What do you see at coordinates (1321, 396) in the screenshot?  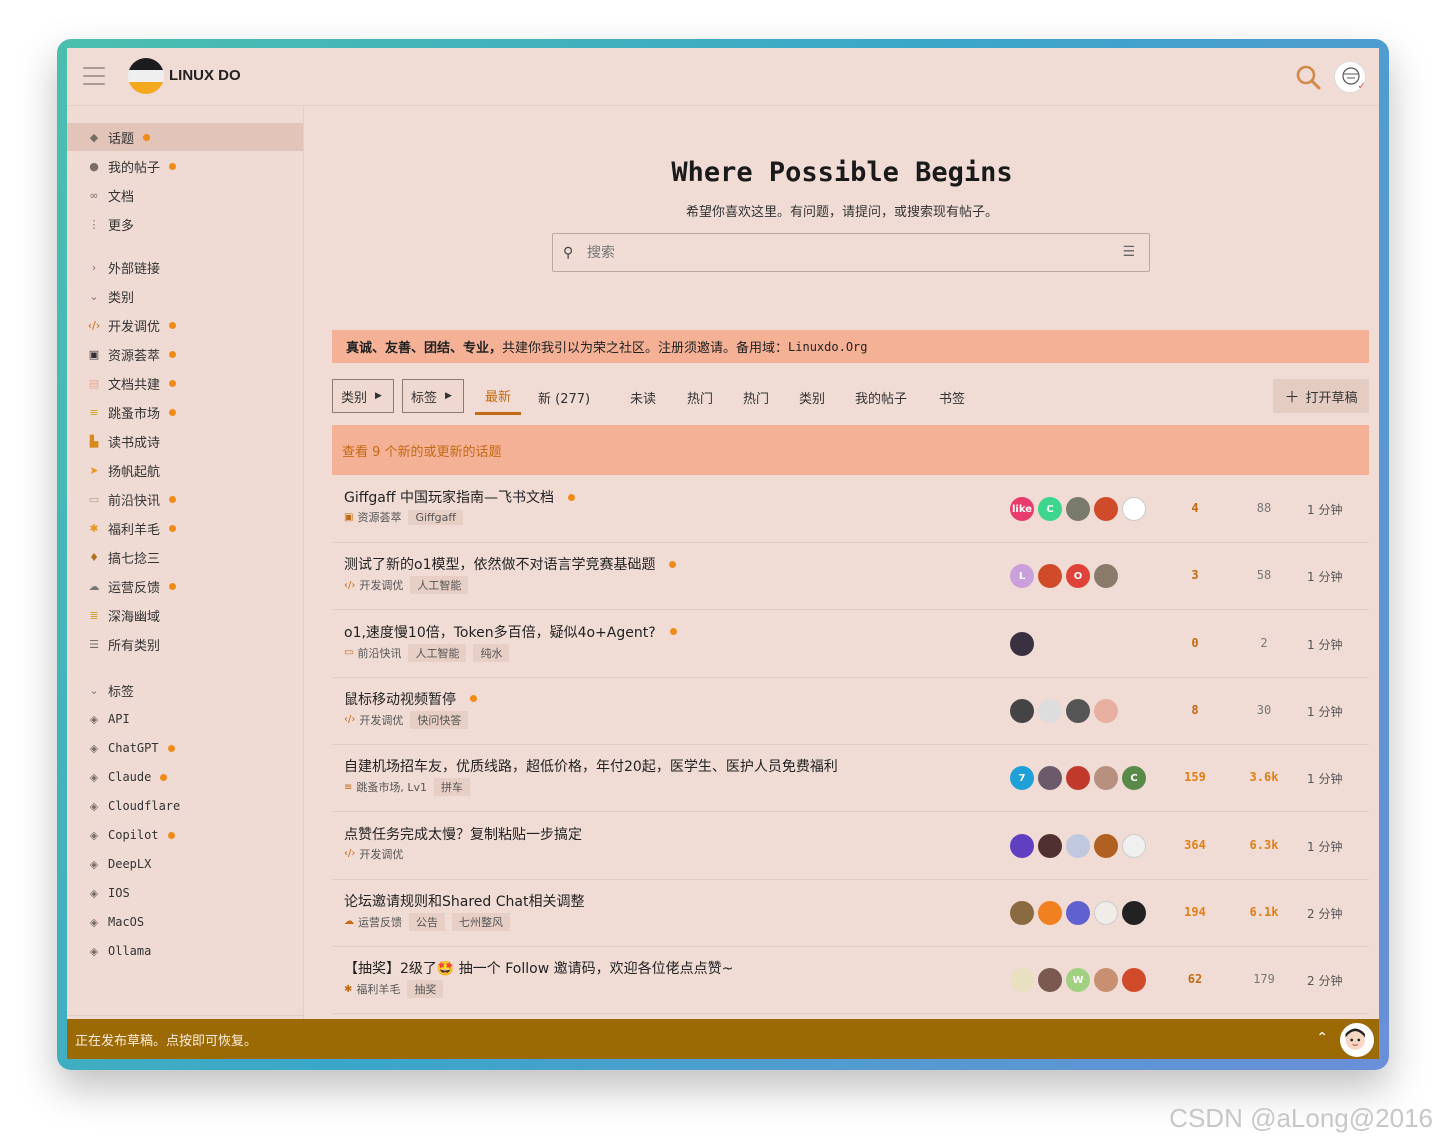 I see `open-draft-button: ＋ 打开草稿` at bounding box center [1321, 396].